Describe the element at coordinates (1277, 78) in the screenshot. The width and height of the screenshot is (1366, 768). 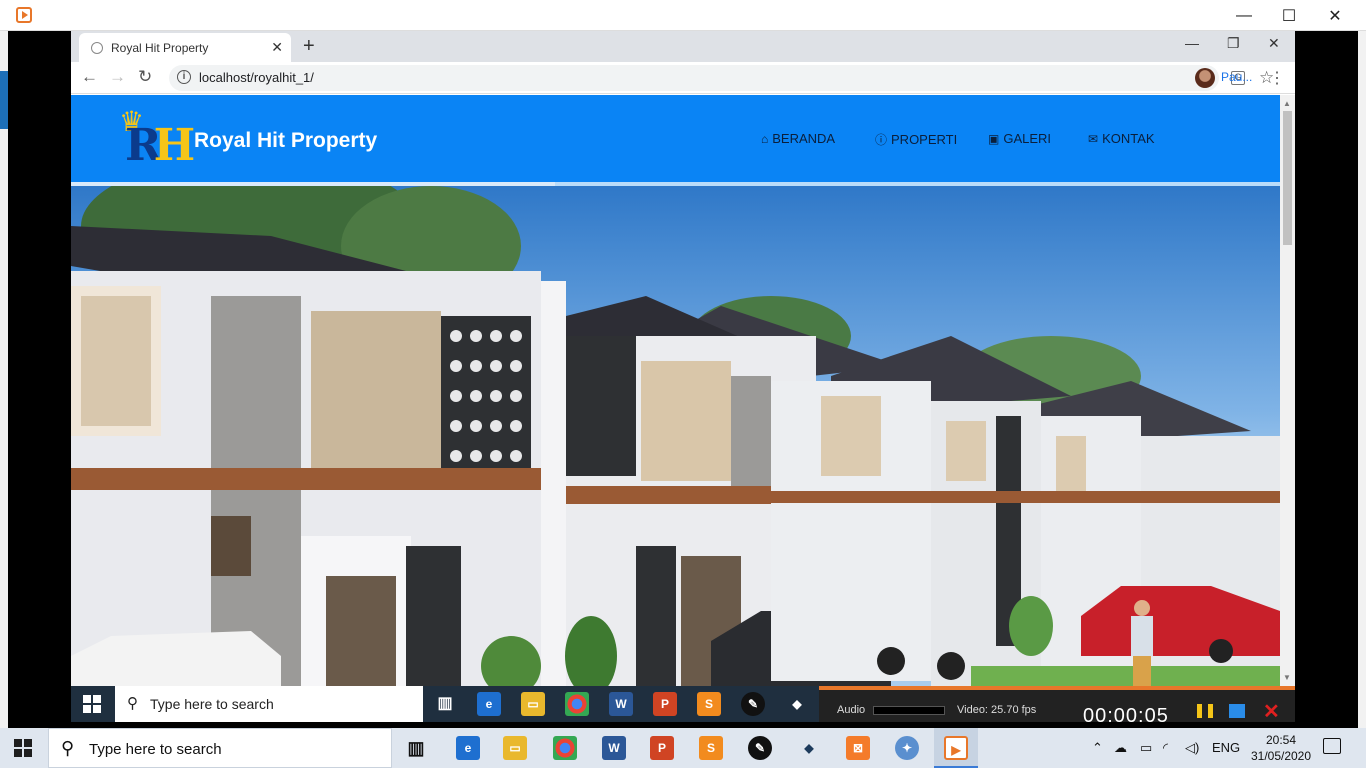
I see `menu-dots-icon: ⋮` at that location.